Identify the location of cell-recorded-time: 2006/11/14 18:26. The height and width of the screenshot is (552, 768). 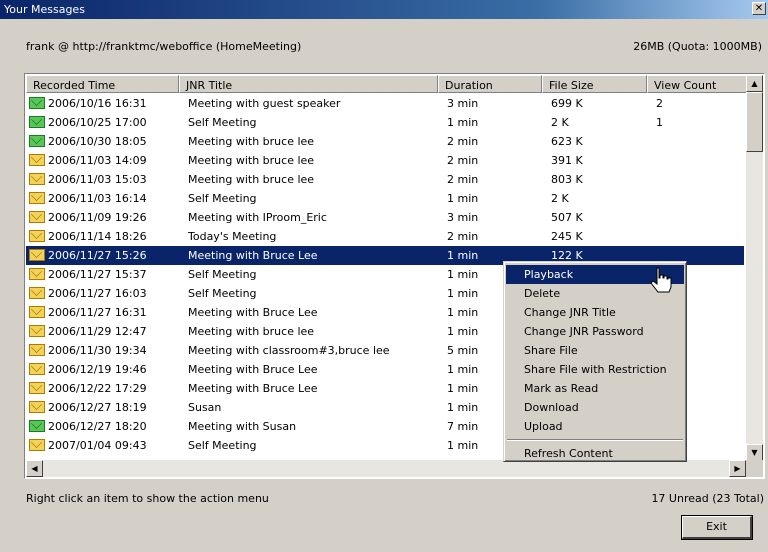
(97, 236).